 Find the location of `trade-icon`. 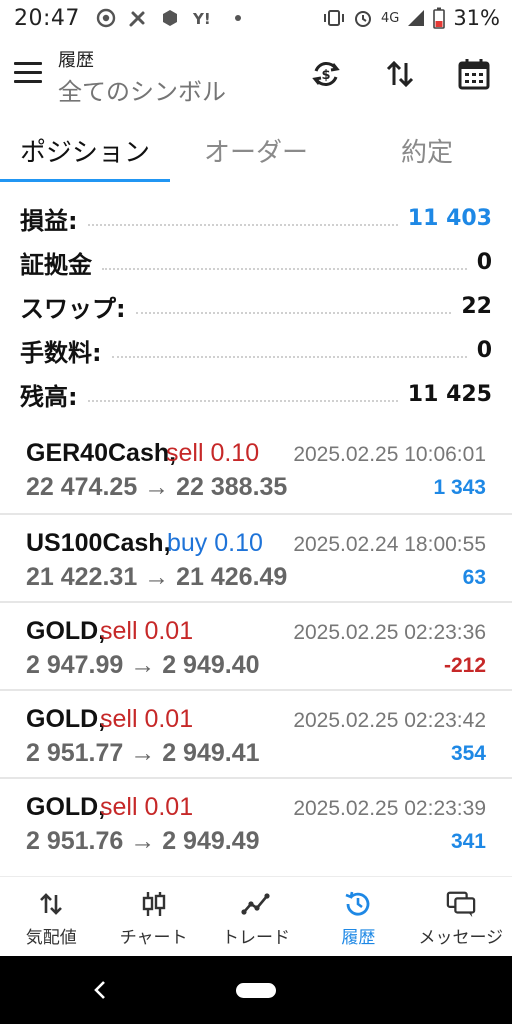

trade-icon is located at coordinates (256, 904).